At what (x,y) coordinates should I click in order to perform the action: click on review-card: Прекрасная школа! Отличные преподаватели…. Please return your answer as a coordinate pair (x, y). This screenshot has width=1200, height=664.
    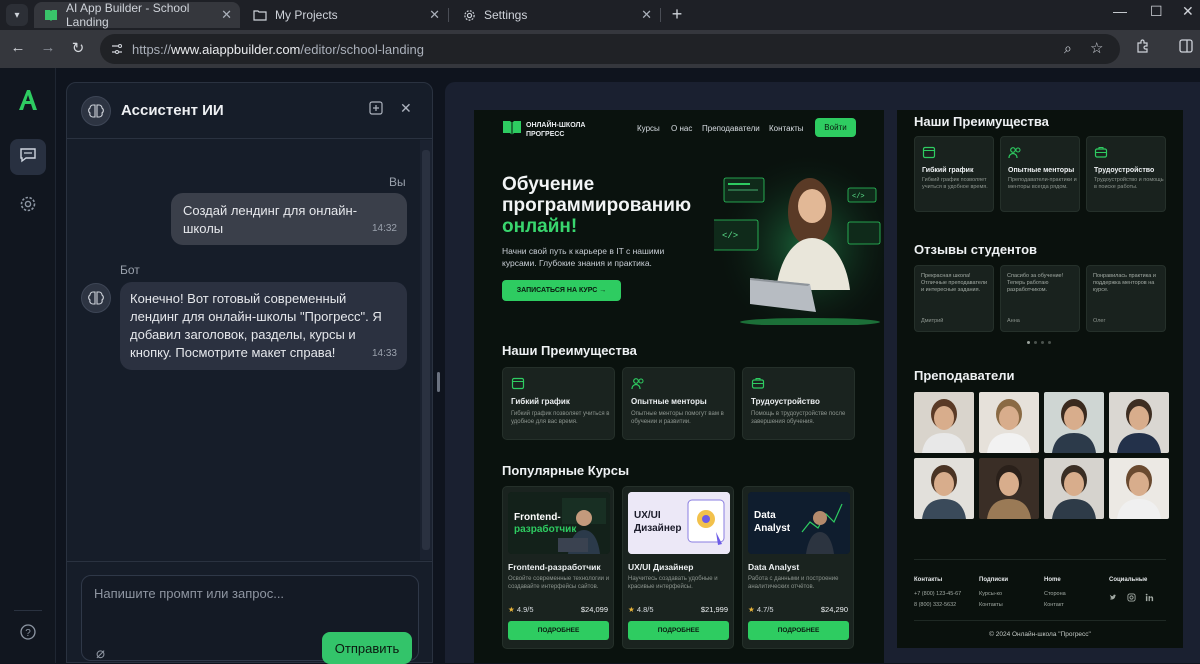
    Looking at the image, I should click on (954, 298).